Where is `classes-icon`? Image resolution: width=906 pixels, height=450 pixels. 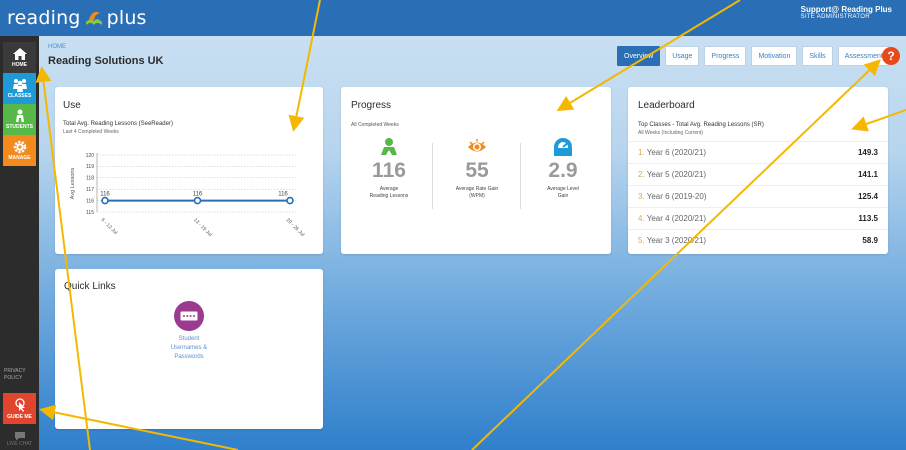 classes-icon is located at coordinates (19, 85).